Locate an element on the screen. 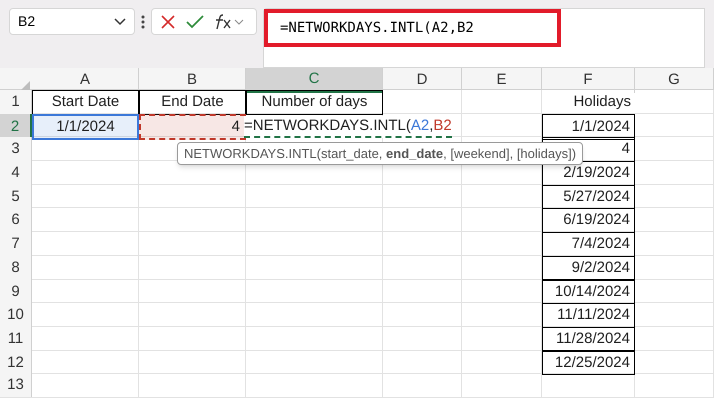  cell-editor: =NETWORKDAYS.INTL(A2,B2 is located at coordinates (348, 127).